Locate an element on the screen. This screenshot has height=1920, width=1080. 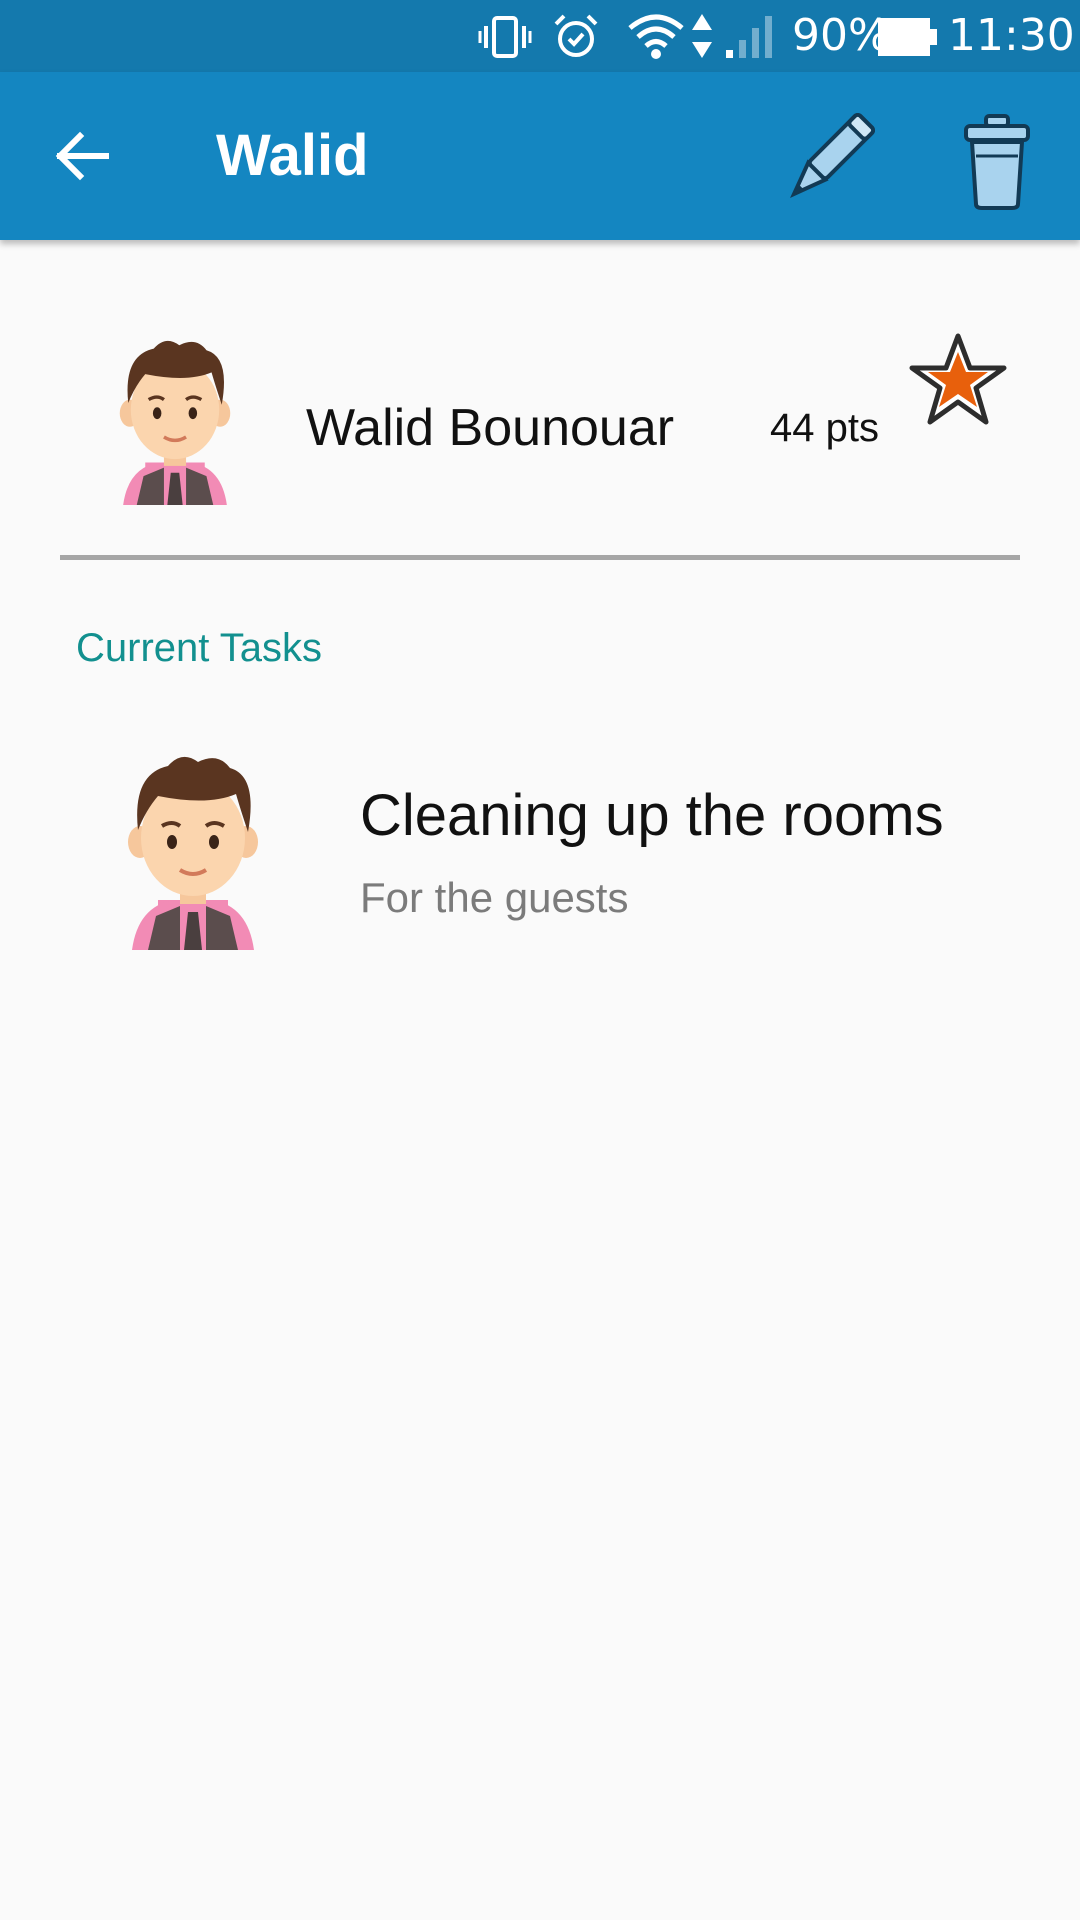
trash-icon is located at coordinates (997, 162).